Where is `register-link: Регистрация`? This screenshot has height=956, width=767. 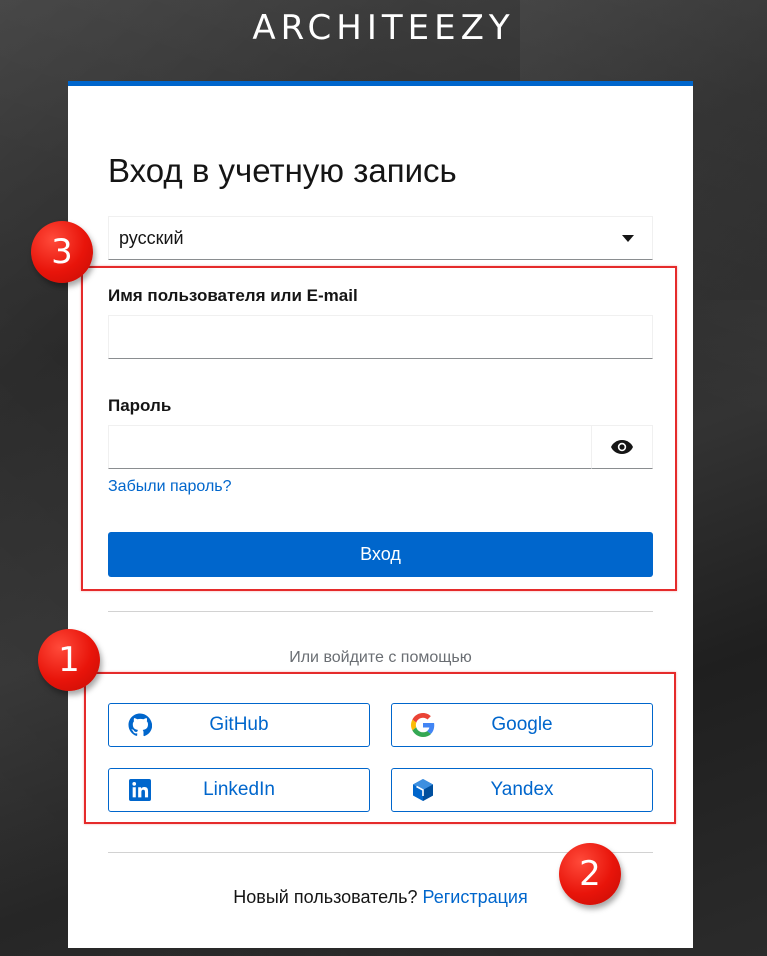 register-link: Регистрация is located at coordinates (474, 897).